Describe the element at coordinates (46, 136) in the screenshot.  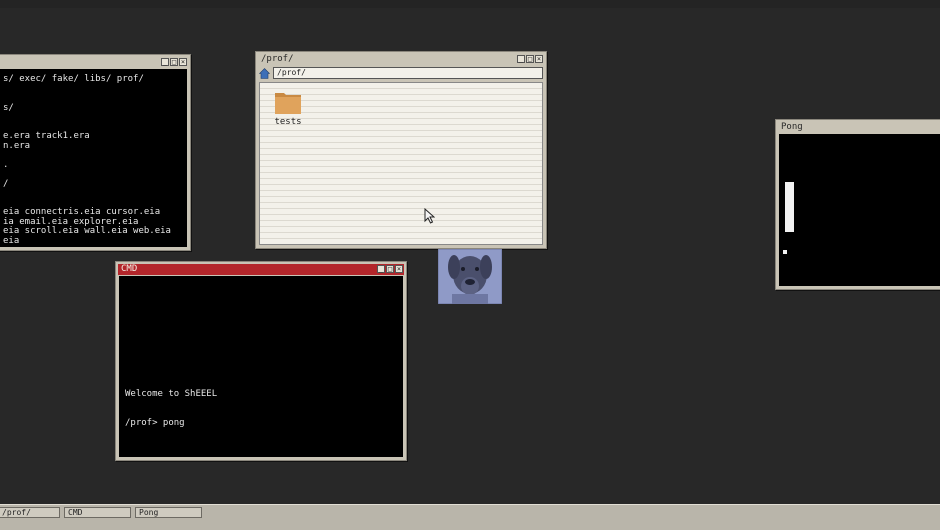
I see `terminal-line: e.era track1.era` at that location.